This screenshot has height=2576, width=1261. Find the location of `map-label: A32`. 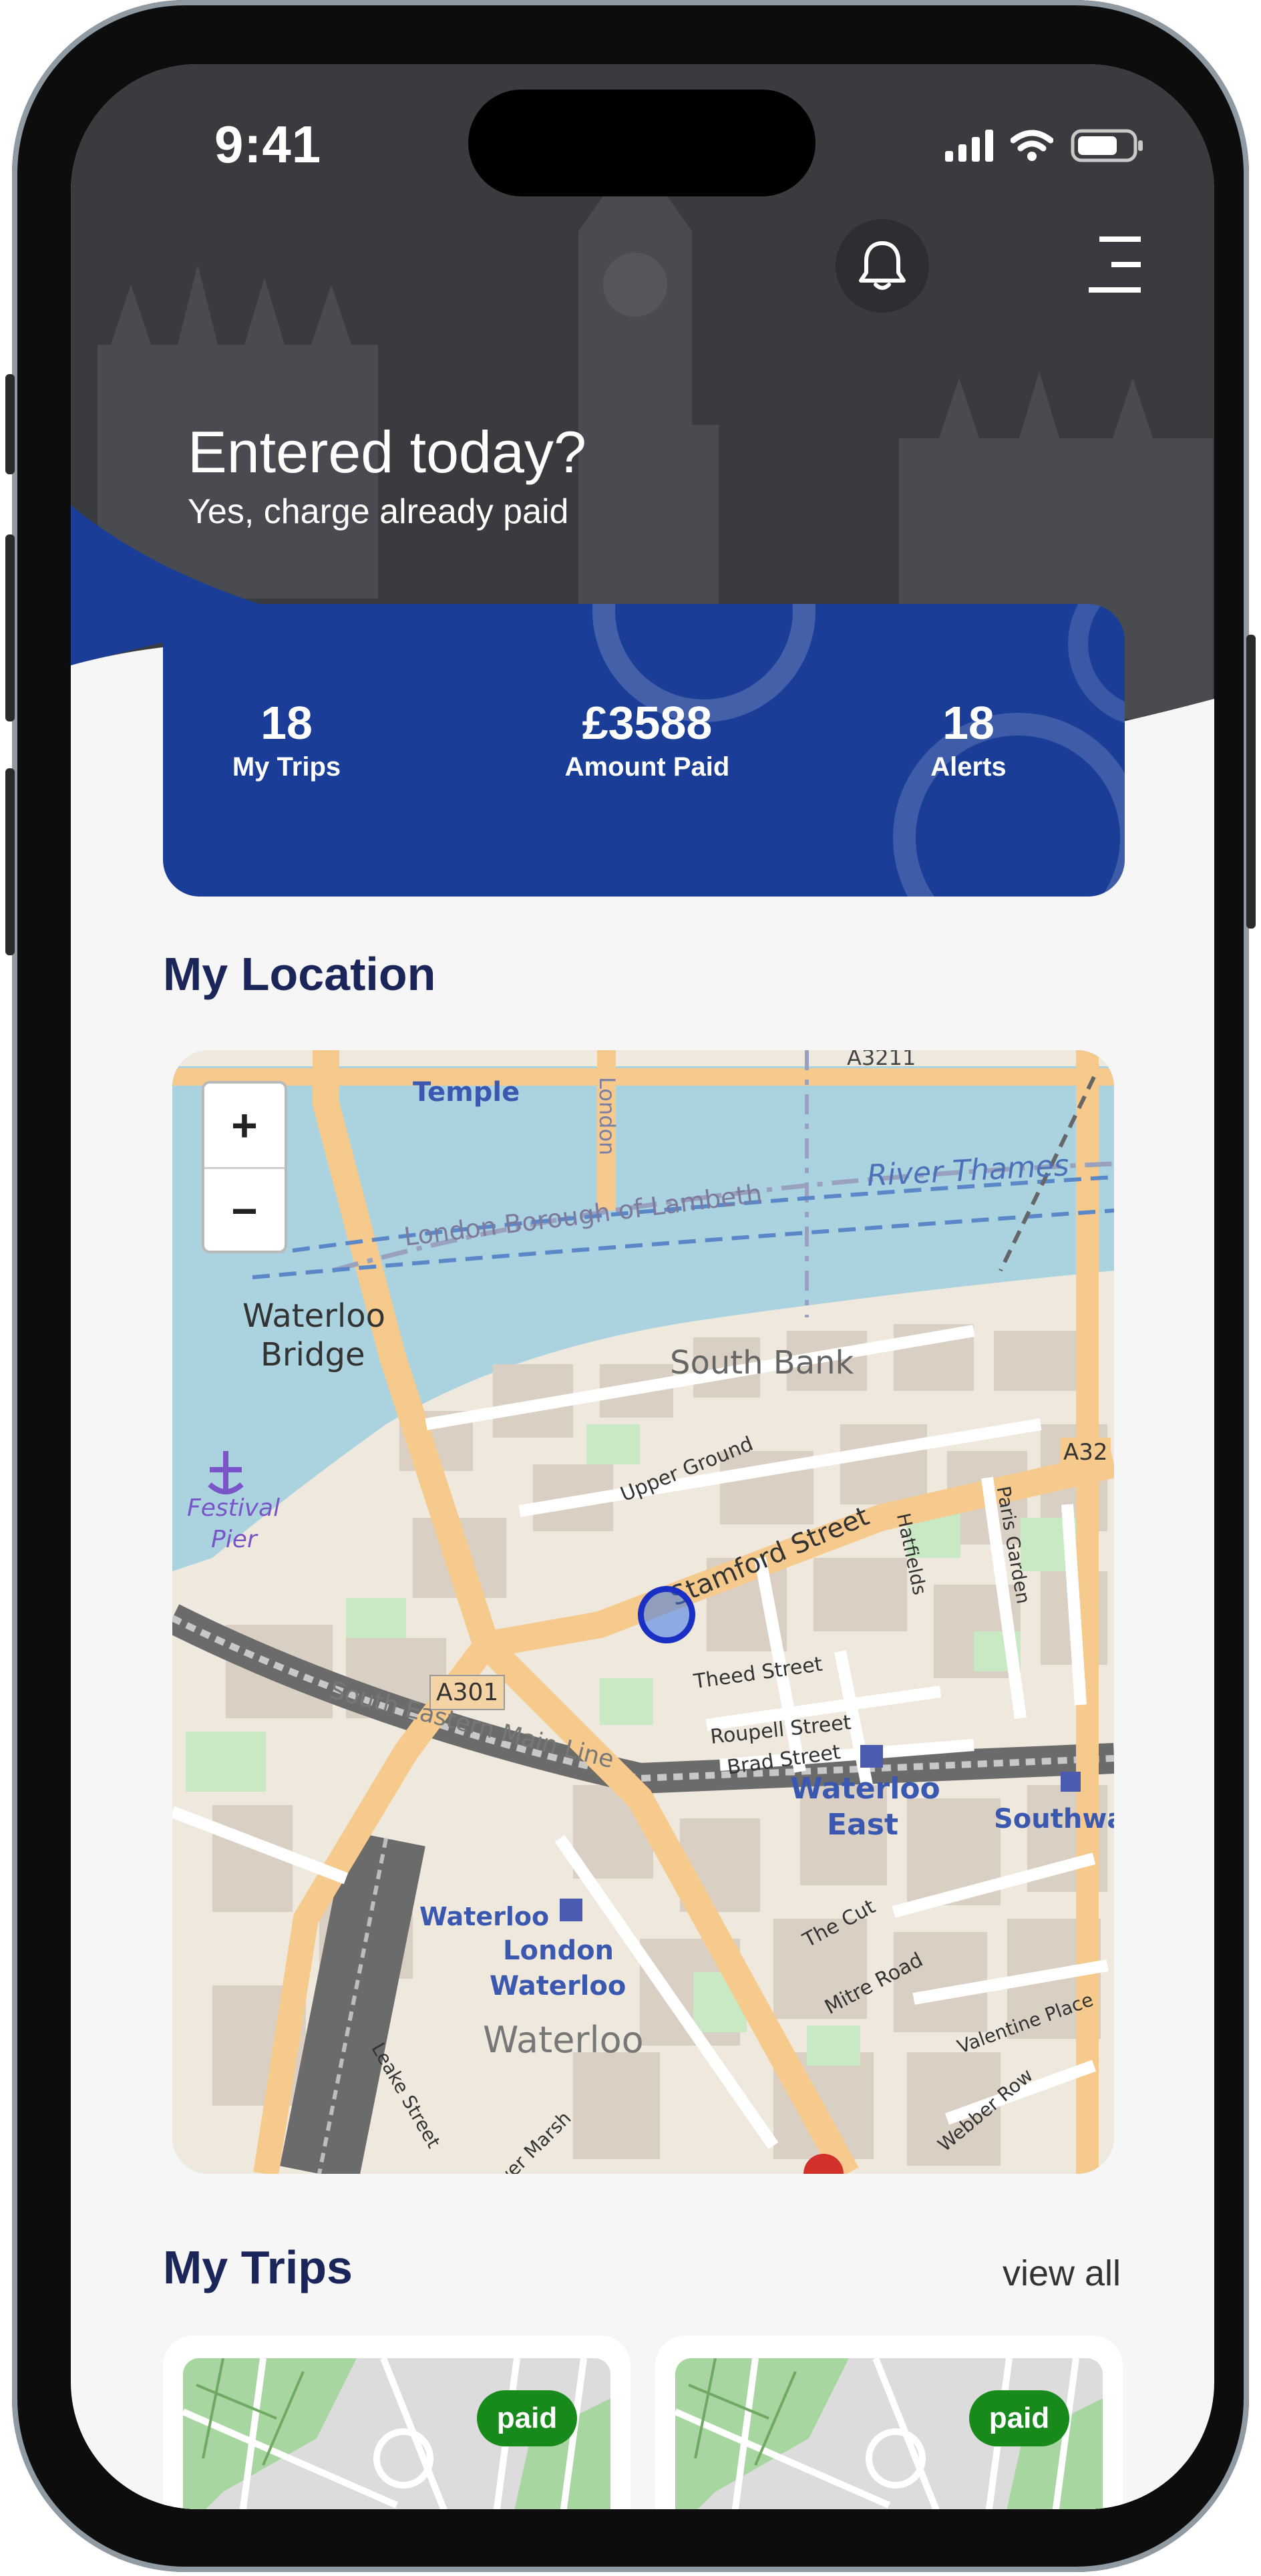

map-label: A32 is located at coordinates (1086, 1452).